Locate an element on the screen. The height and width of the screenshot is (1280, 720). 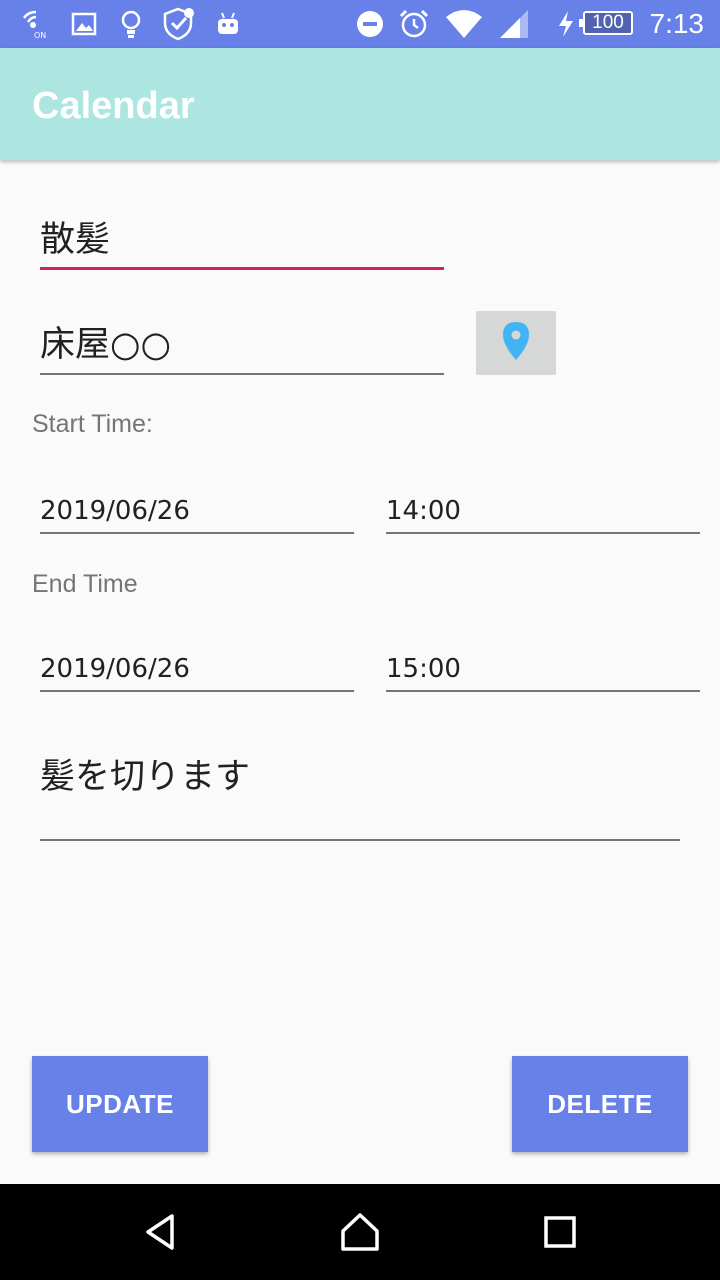
end-time-value: 15:00 is located at coordinates (423, 669).